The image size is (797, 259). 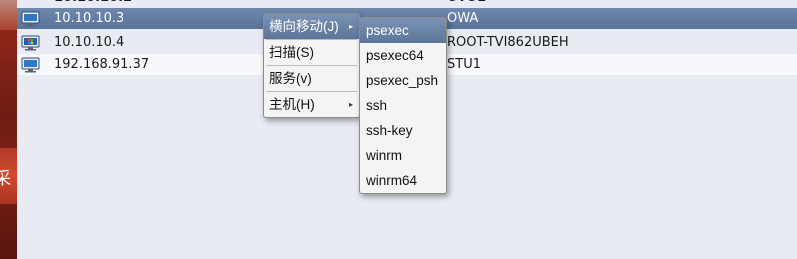 I want to click on menu-item-services: 服务(v), so click(x=311, y=78).